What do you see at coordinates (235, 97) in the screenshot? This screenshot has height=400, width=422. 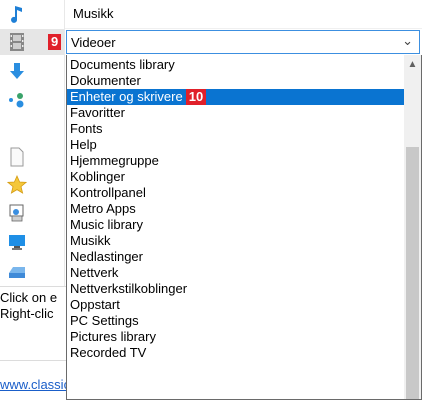 I see `list-item-highlighted: Enheter og skrivere 10` at bounding box center [235, 97].